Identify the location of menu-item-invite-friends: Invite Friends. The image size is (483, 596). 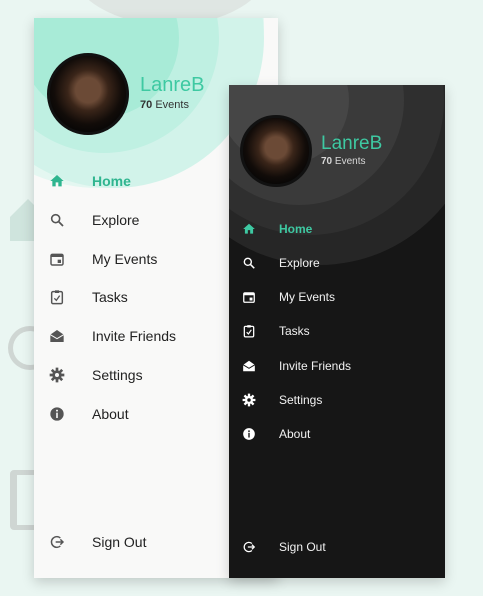
(337, 366).